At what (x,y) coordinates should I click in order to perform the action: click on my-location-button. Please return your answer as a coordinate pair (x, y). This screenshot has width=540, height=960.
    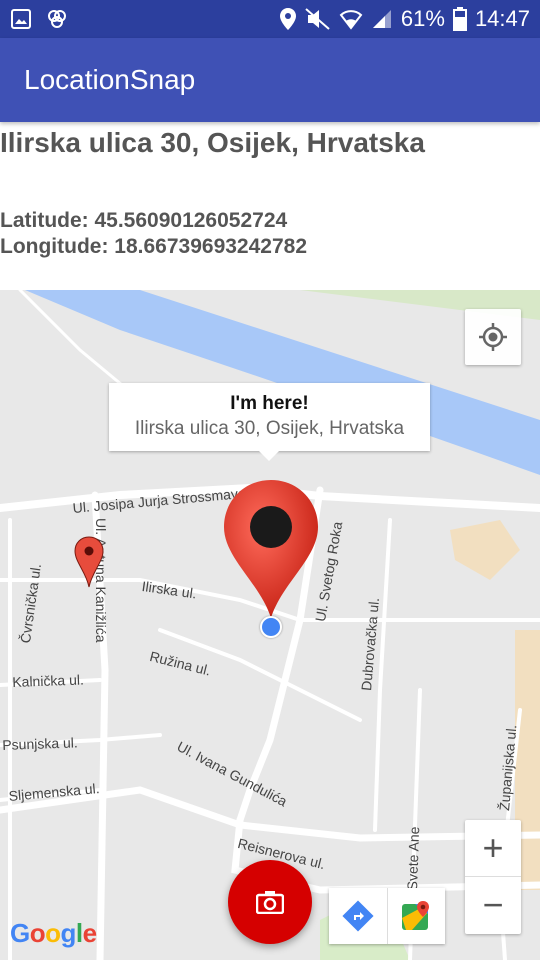
    Looking at the image, I should click on (493, 337).